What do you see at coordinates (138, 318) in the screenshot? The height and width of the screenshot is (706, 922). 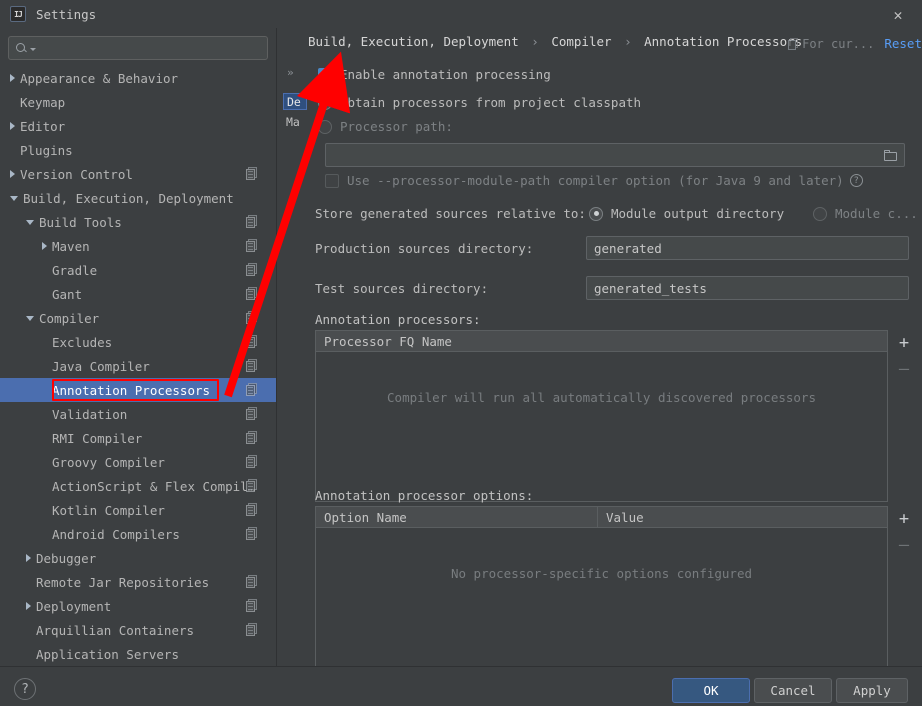 I see `sidebar-item-compiler: Compiler` at bounding box center [138, 318].